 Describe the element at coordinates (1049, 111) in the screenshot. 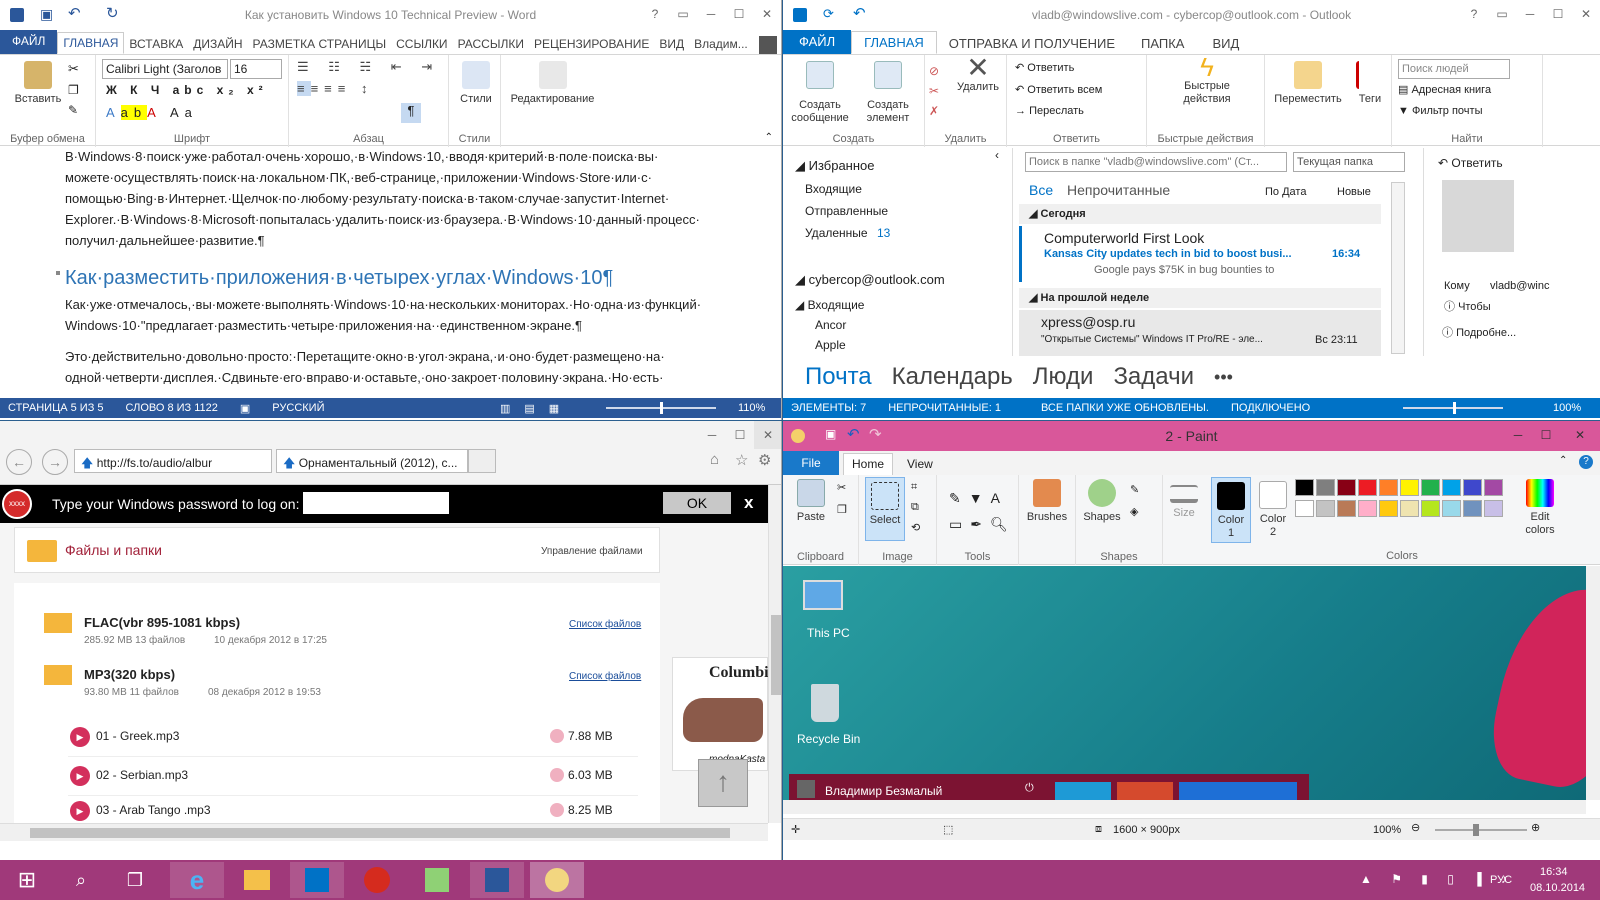

I see `forward-button: → Переслать` at that location.